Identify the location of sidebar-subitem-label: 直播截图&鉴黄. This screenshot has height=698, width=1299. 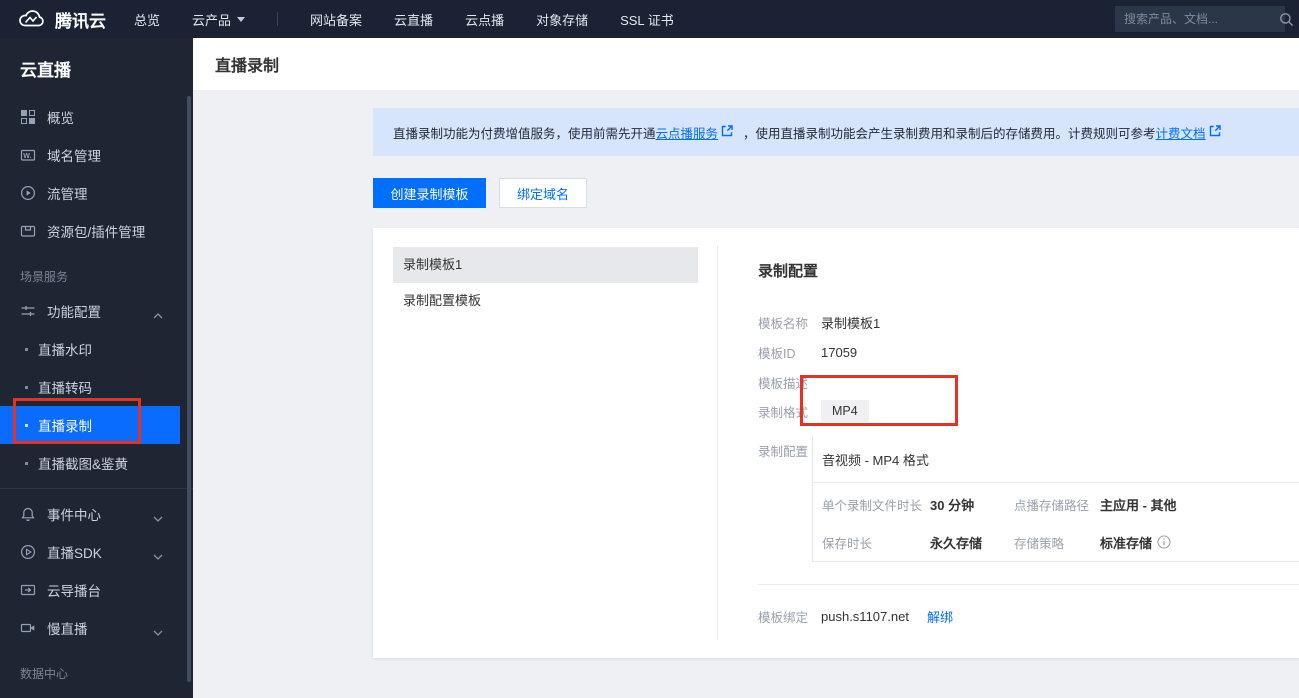
(83, 464).